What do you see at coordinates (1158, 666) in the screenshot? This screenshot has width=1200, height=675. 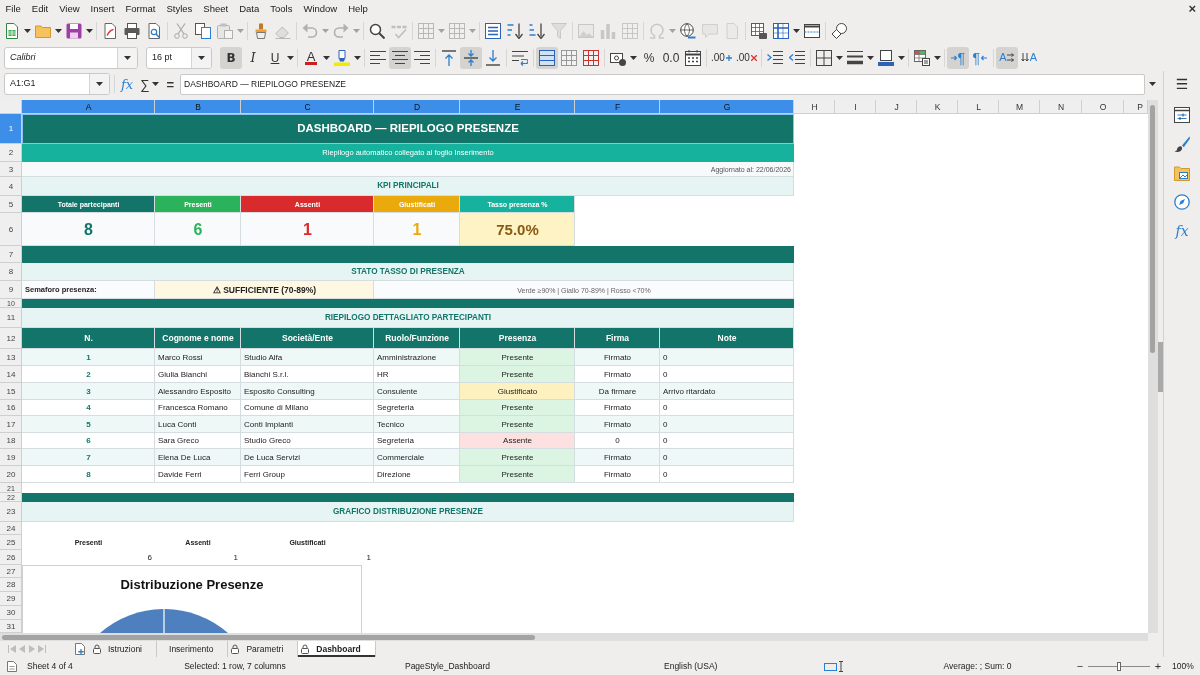 I see `zoom-in-button: +` at bounding box center [1158, 666].